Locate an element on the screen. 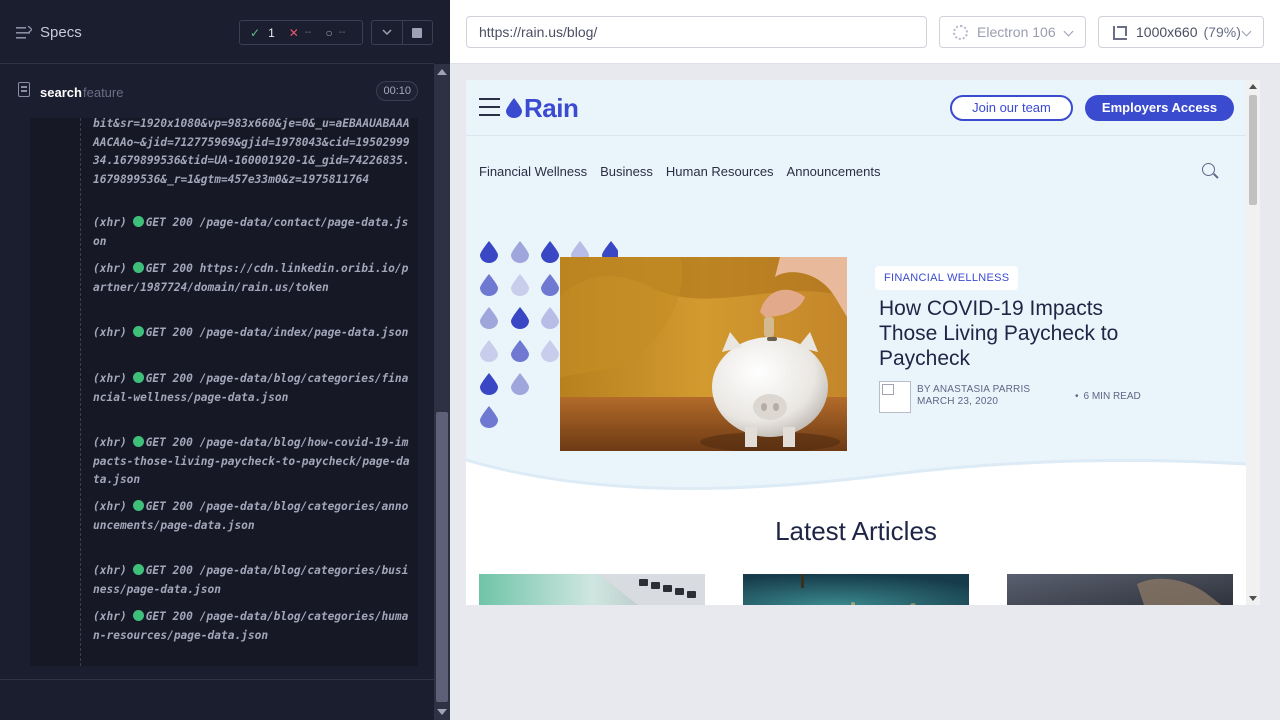 This screenshot has width=1280, height=720. passed-count: 1 is located at coordinates (271, 32).